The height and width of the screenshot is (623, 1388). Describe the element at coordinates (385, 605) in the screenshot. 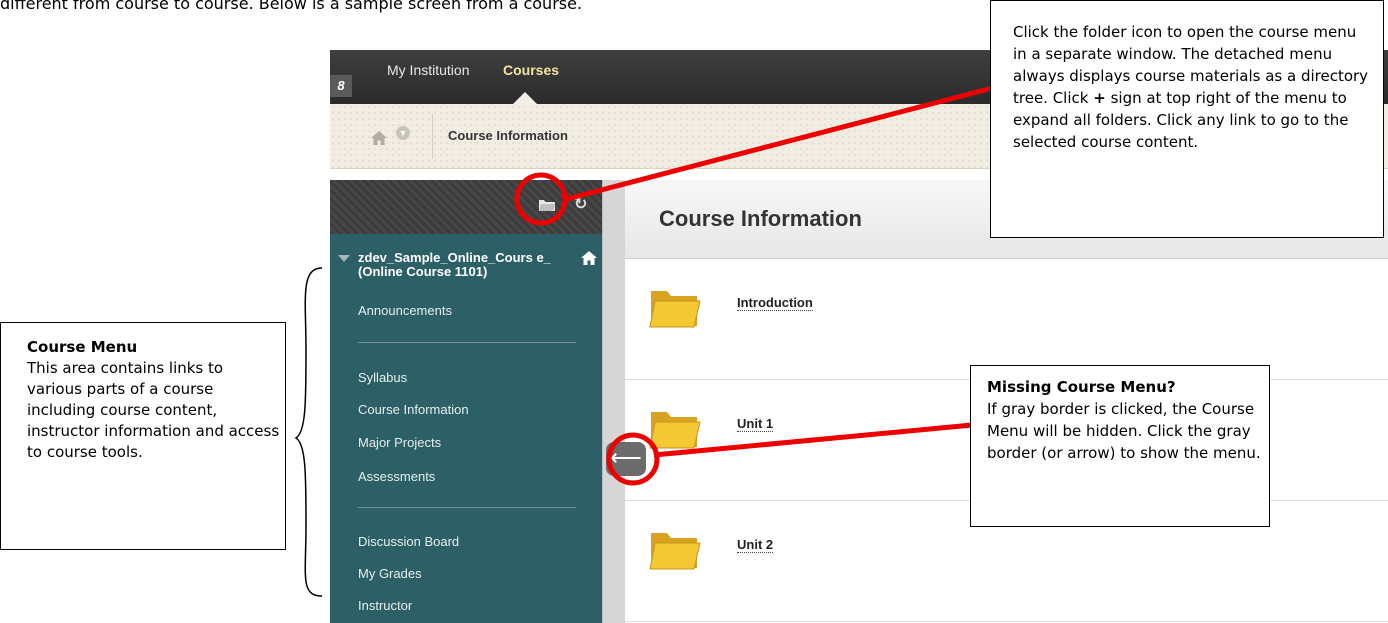

I see `menu-item-instructor: Instructor` at that location.